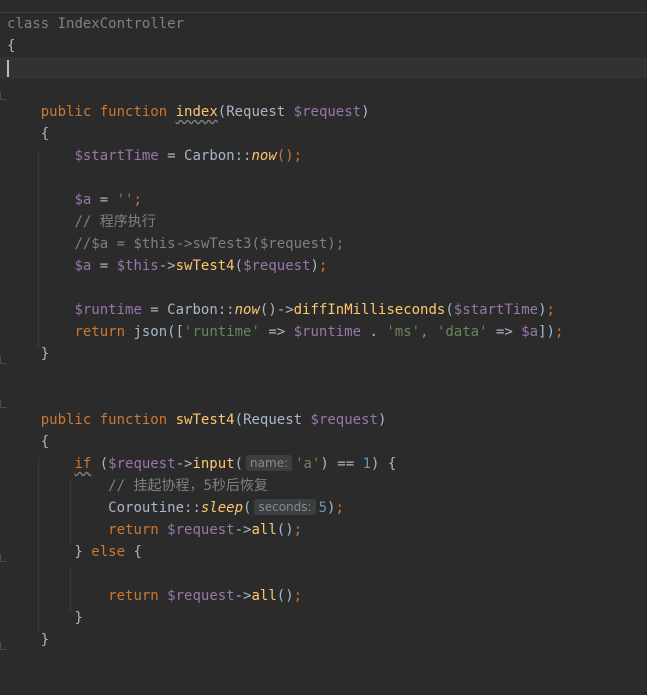  What do you see at coordinates (323, 266) in the screenshot?
I see `code-line: $a = $this->swTest4($request);` at bounding box center [323, 266].